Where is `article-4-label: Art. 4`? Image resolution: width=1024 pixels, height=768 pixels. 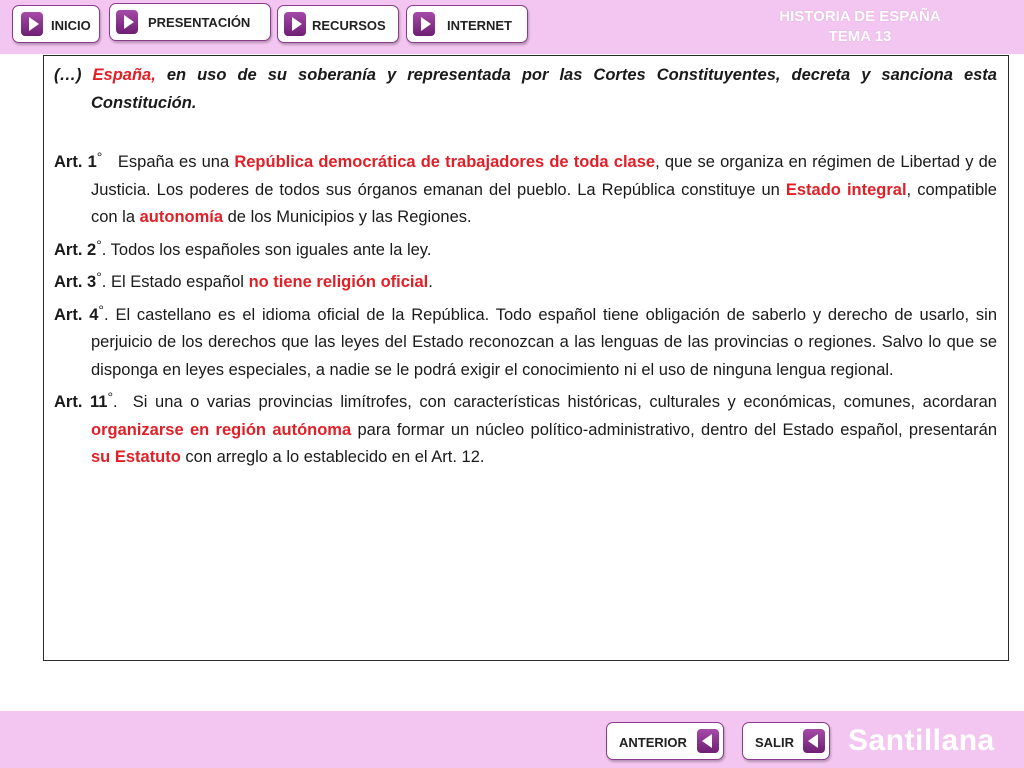
article-4-label: Art. 4 is located at coordinates (76, 314).